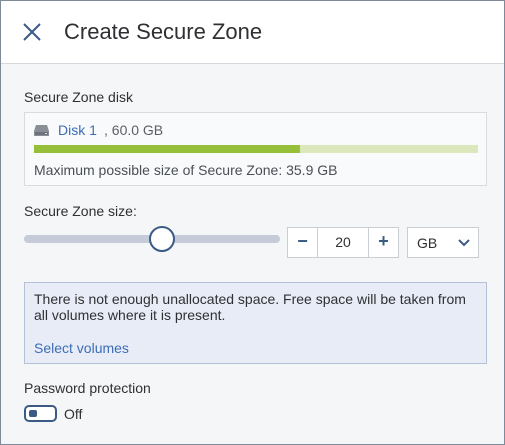 The height and width of the screenshot is (445, 505). I want to click on close-button, so click(32, 32).